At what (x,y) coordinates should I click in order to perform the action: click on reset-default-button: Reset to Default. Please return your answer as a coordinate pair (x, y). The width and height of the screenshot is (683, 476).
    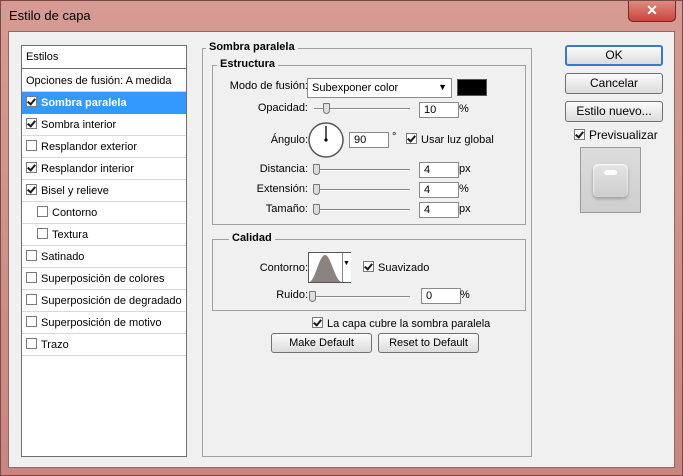
    Looking at the image, I should click on (428, 343).